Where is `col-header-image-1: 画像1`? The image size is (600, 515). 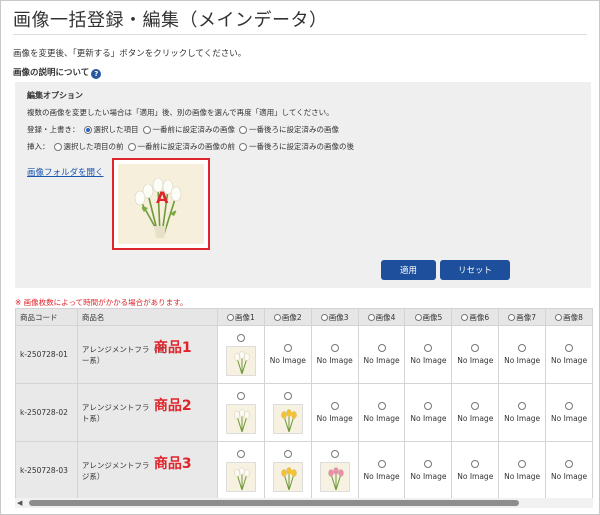
col-header-image-1: 画像1 is located at coordinates (241, 317).